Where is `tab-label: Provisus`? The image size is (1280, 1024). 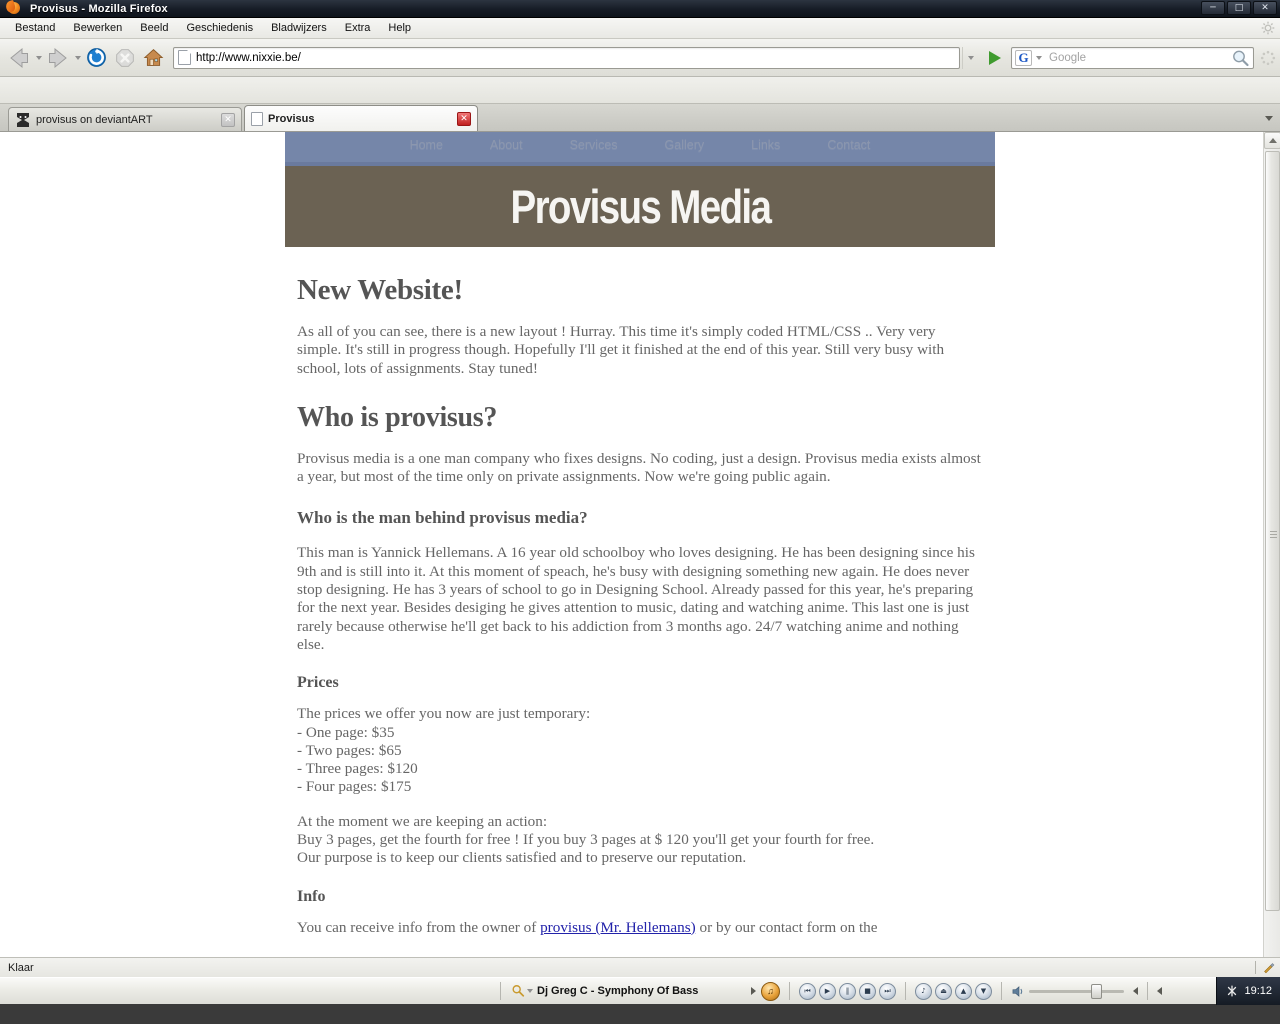 tab-label: Provisus is located at coordinates (291, 118).